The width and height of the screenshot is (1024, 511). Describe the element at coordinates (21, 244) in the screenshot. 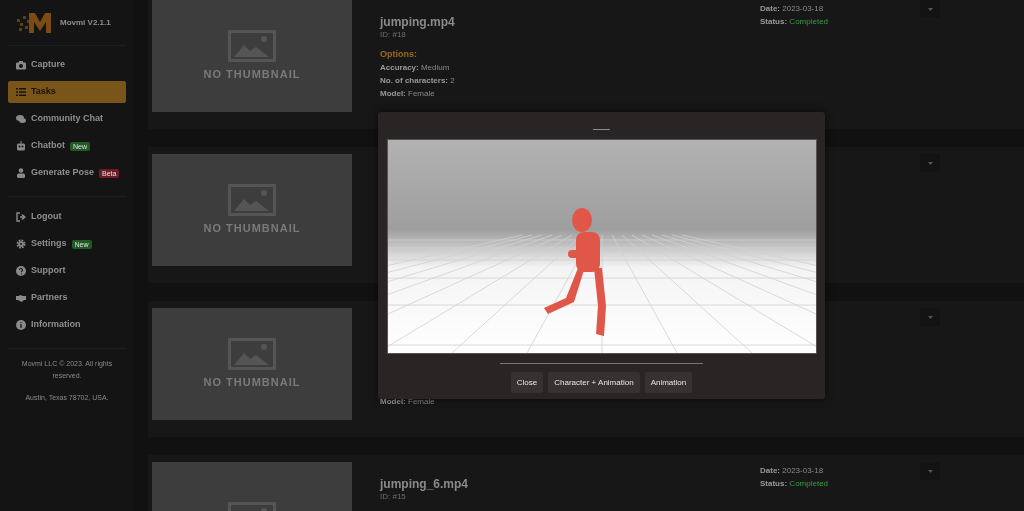

I see `settings-icon` at that location.